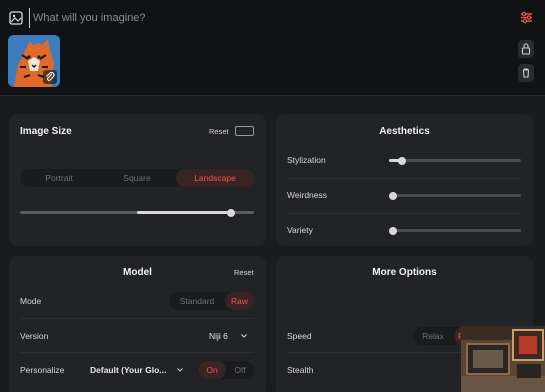 This screenshot has width=545, height=392. What do you see at coordinates (299, 336) in the screenshot?
I see `speed-label: Speed` at bounding box center [299, 336].